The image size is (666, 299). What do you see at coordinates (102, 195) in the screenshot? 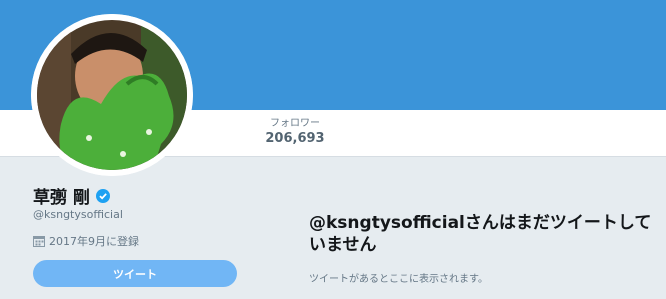
I see `verified-badge-icon` at bounding box center [102, 195].